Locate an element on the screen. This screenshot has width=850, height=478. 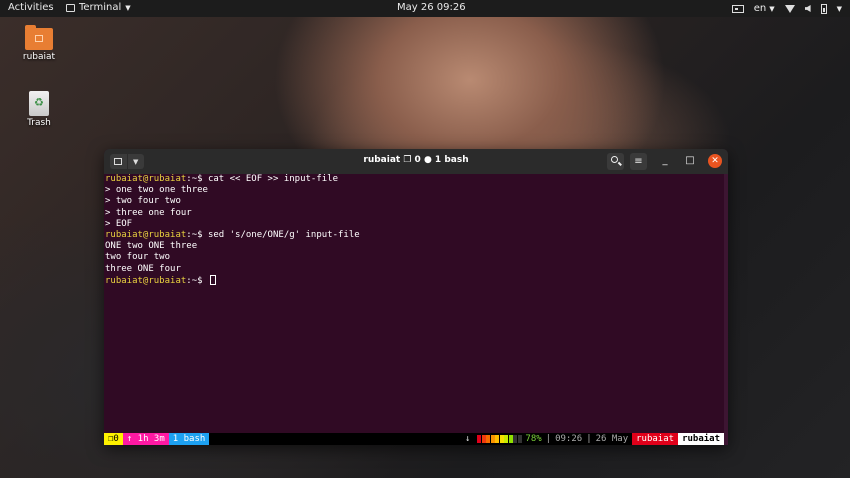
minimize-button: _ is located at coordinates (665, 161).